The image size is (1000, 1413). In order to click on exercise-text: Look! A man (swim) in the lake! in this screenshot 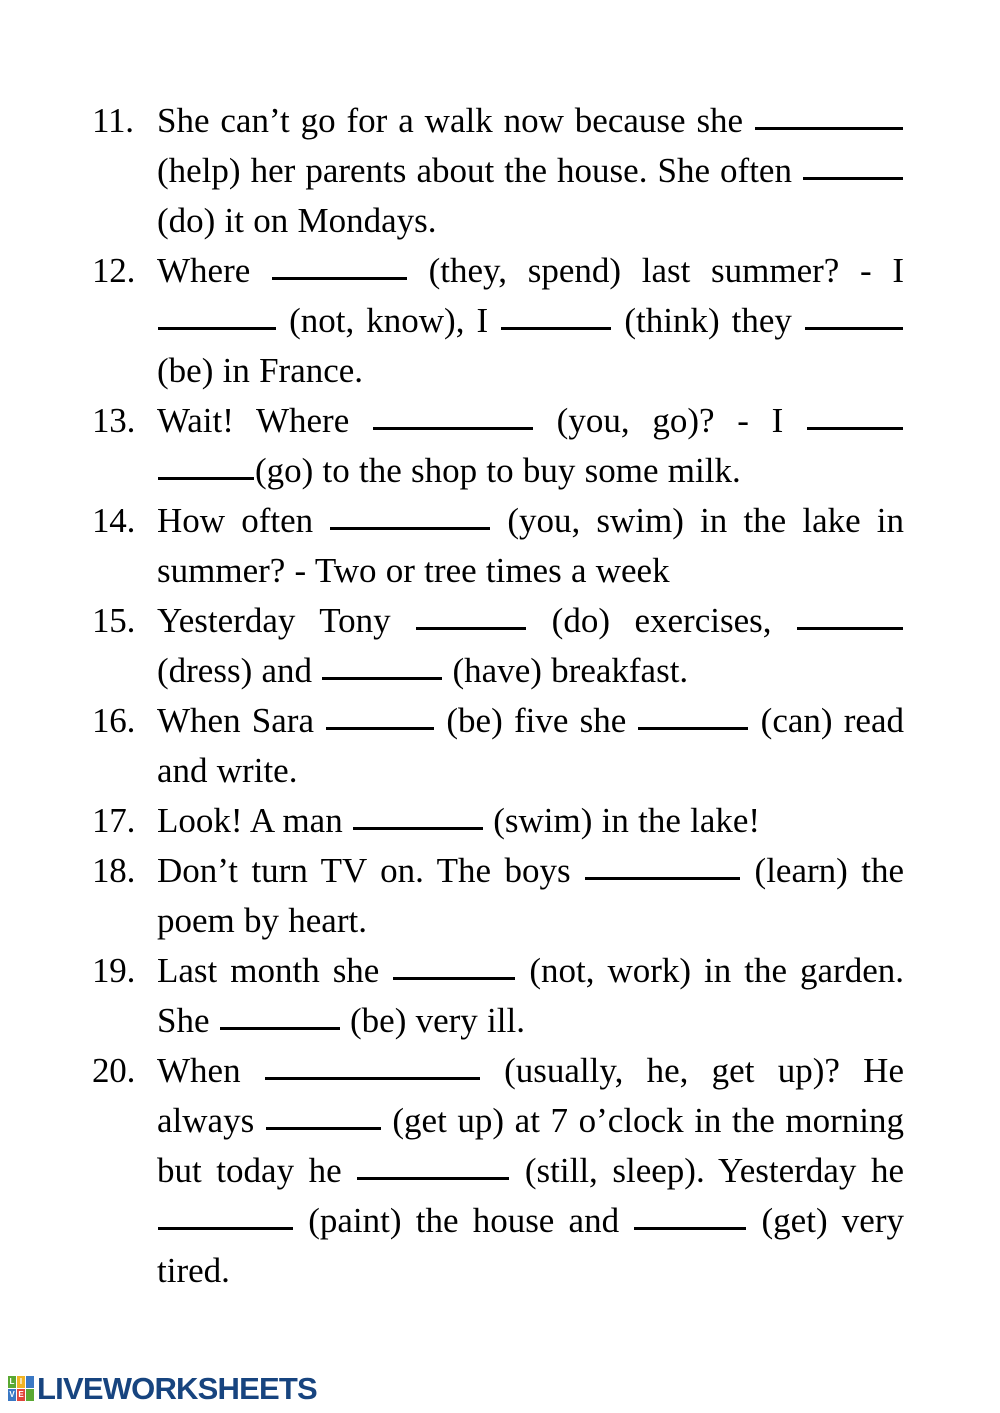, I will do `click(459, 820)`.